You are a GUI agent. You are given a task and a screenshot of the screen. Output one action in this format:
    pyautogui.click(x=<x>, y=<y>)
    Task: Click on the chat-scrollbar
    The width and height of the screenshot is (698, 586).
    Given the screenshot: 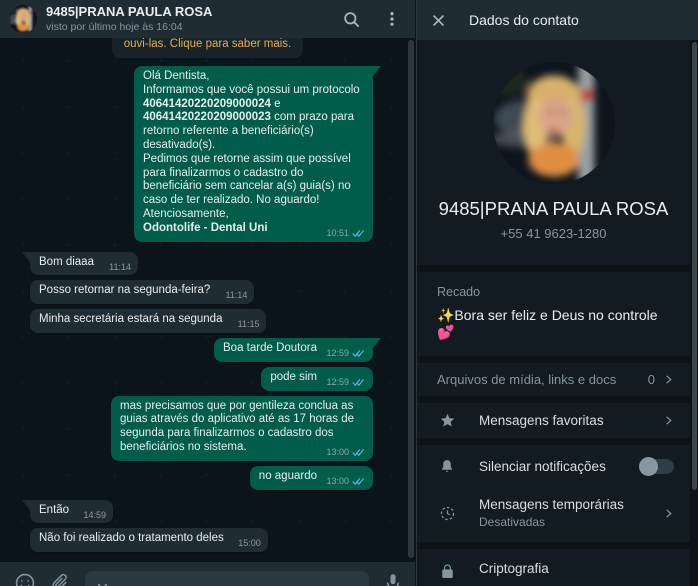 What is the action you would take?
    pyautogui.click(x=411, y=299)
    